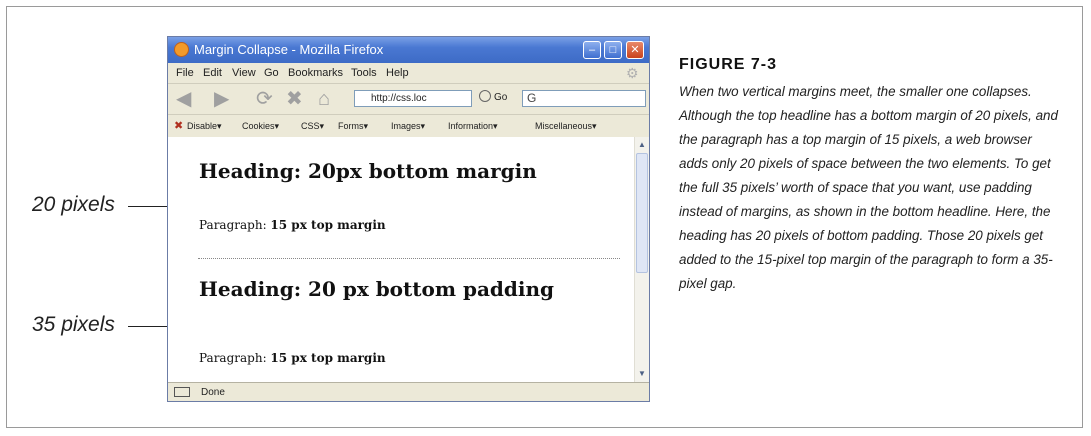  Describe the element at coordinates (179, 126) in the screenshot. I see `disable-icon: ✖` at that location.